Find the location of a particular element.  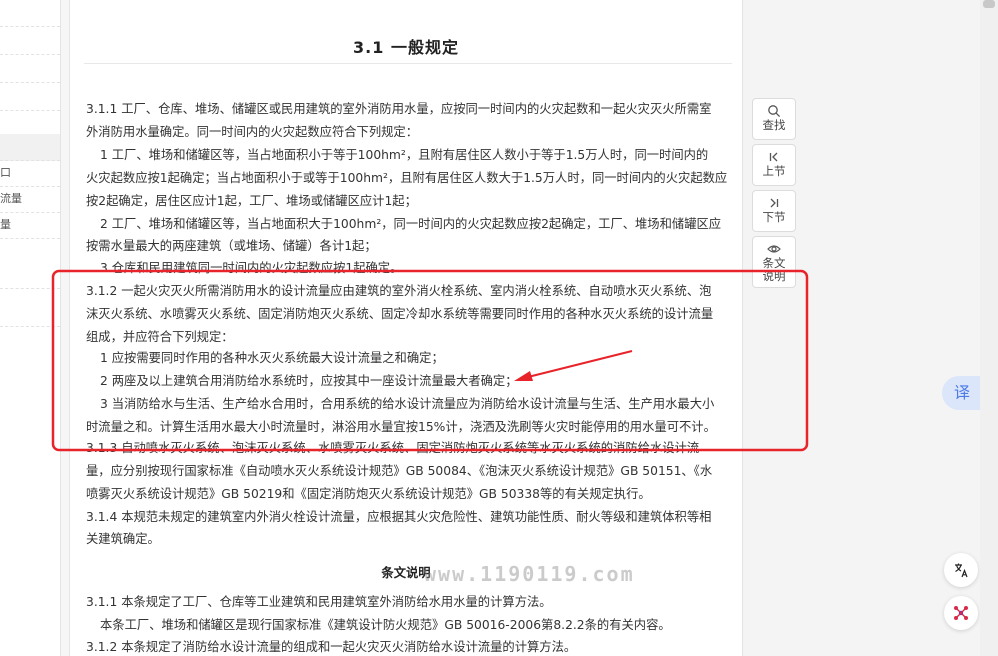

search-icon is located at coordinates (774, 111).